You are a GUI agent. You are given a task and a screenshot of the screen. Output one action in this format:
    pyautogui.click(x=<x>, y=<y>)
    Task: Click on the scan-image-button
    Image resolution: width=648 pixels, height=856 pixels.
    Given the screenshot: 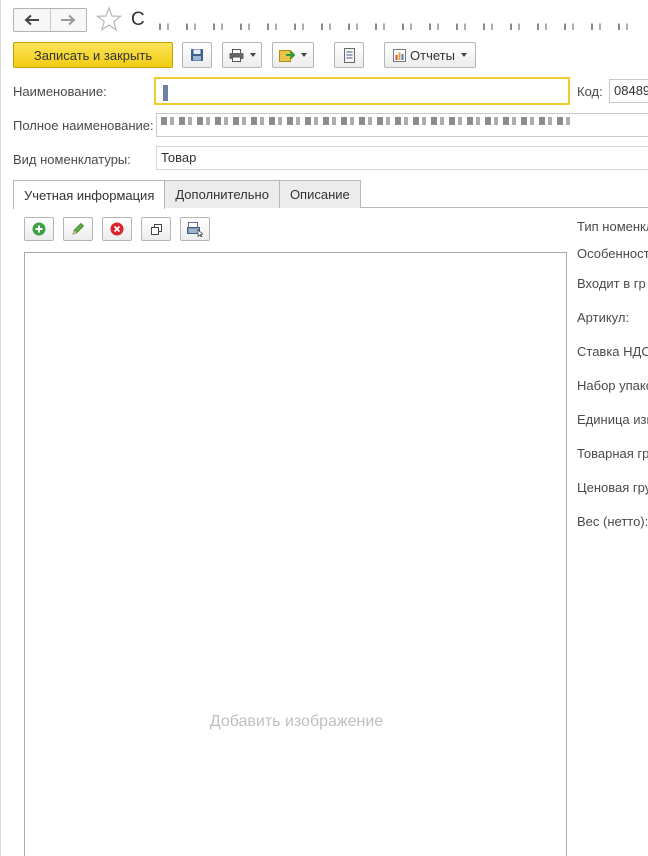 What is the action you would take?
    pyautogui.click(x=195, y=229)
    